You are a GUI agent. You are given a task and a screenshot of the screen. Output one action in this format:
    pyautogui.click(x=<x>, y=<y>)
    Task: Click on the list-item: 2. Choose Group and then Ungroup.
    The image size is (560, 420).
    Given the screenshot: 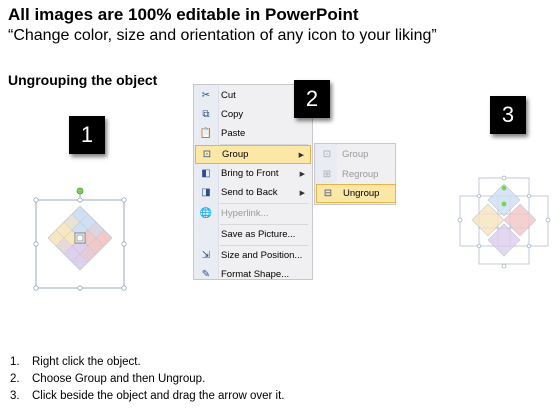 What is the action you would take?
    pyautogui.click(x=108, y=379)
    